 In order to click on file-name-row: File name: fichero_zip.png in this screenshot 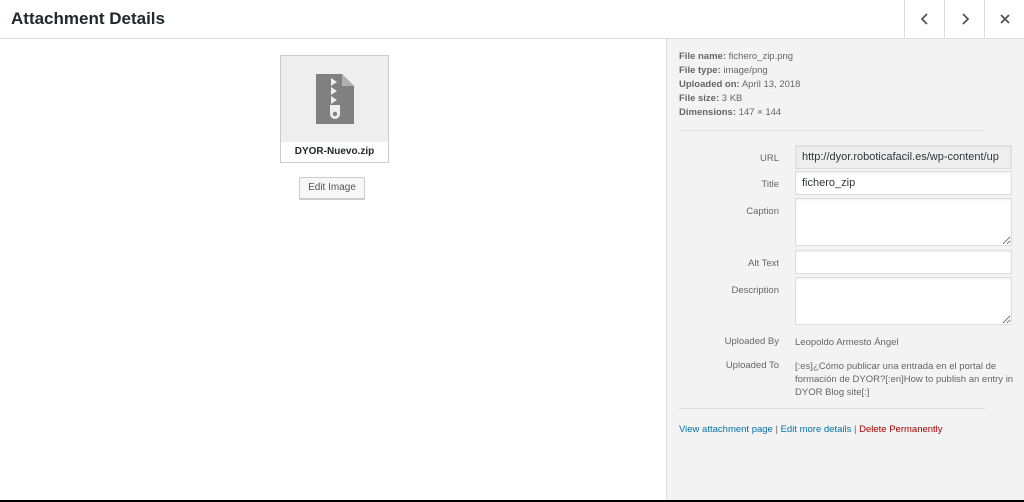, I will do `click(736, 56)`.